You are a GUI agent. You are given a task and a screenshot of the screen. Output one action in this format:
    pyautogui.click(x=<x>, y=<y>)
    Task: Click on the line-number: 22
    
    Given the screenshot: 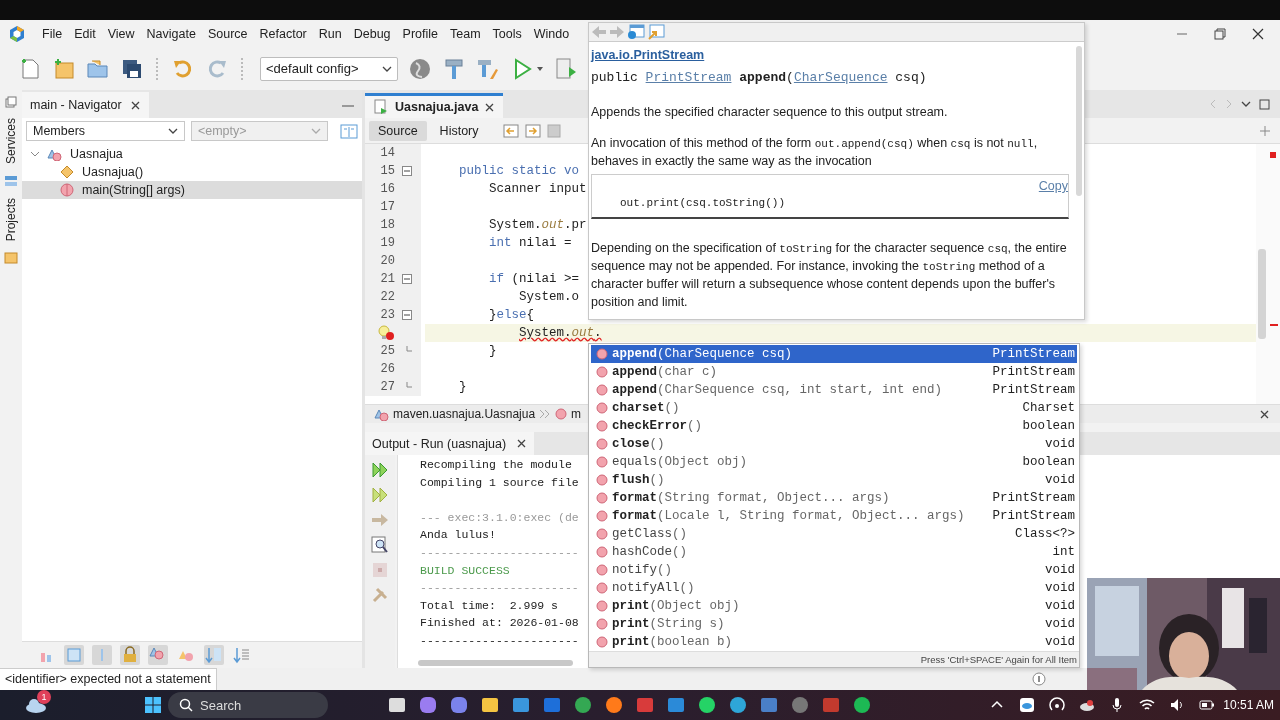 What is the action you would take?
    pyautogui.click(x=387, y=297)
    